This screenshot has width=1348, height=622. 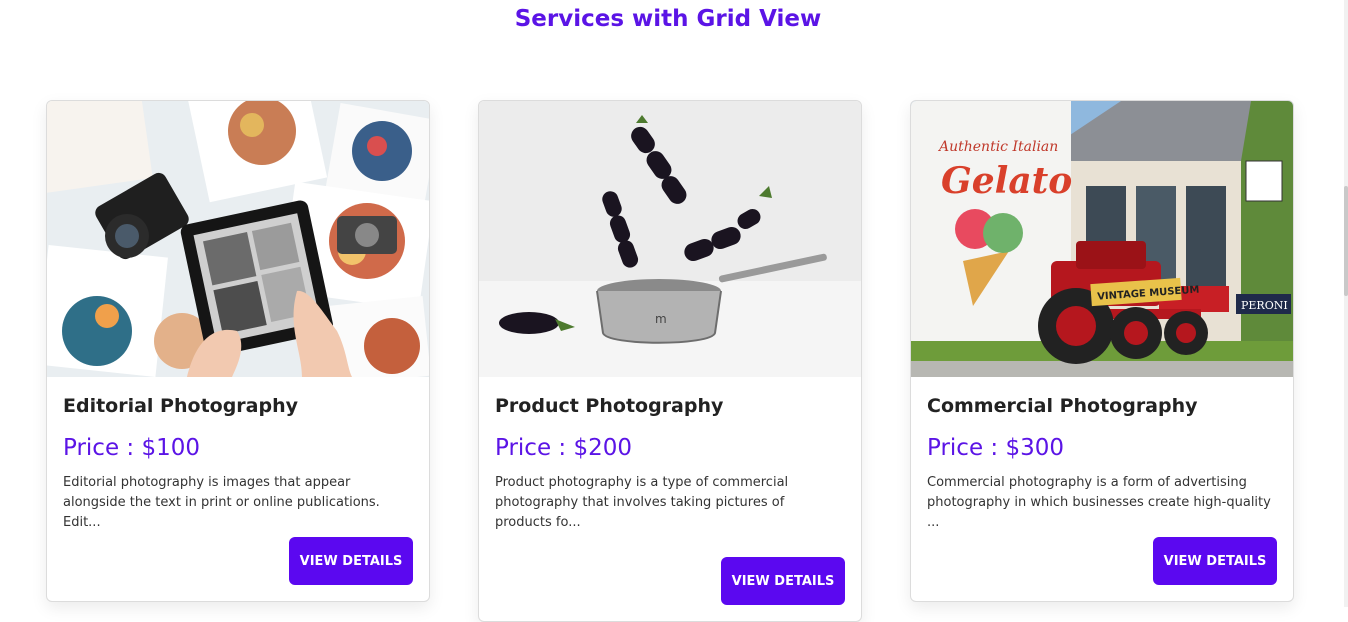 I want to click on peroni-sign: PERONI, so click(x=1264, y=305).